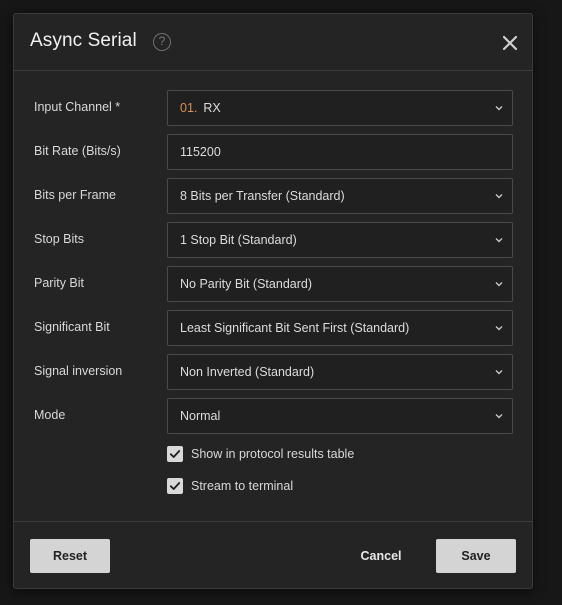 The height and width of the screenshot is (605, 562). What do you see at coordinates (70, 556) in the screenshot?
I see `reset-button: Reset` at bounding box center [70, 556].